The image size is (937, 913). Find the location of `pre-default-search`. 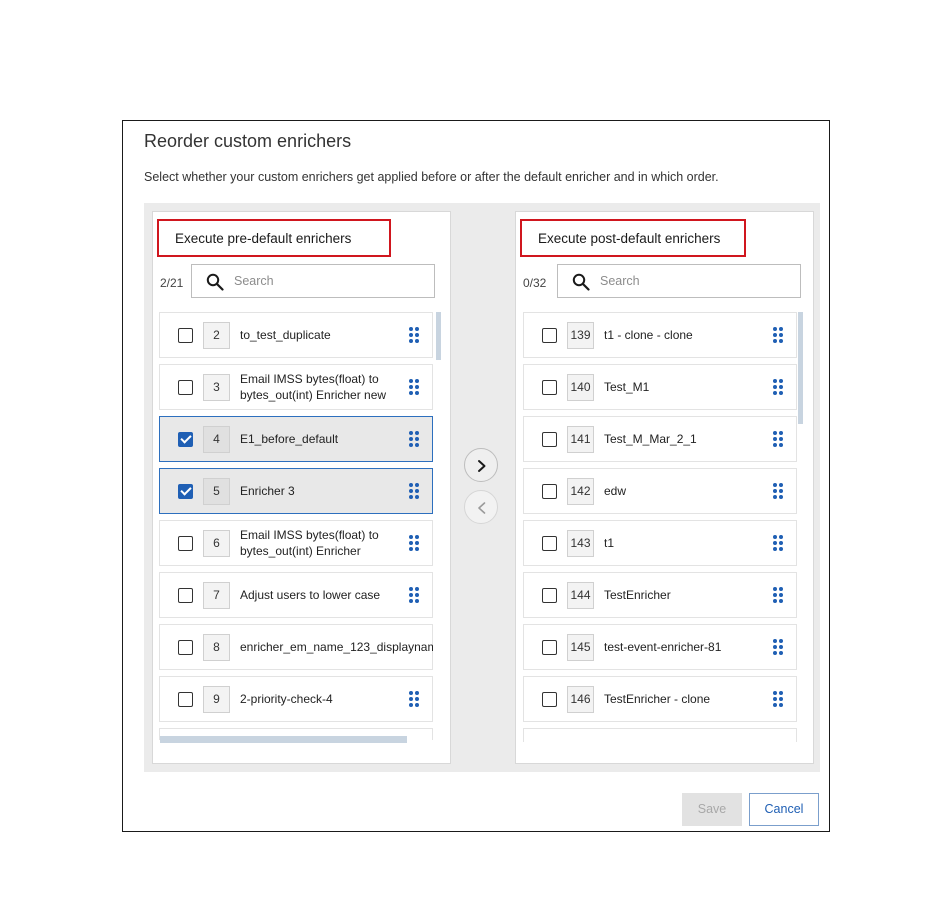

pre-default-search is located at coordinates (313, 281).